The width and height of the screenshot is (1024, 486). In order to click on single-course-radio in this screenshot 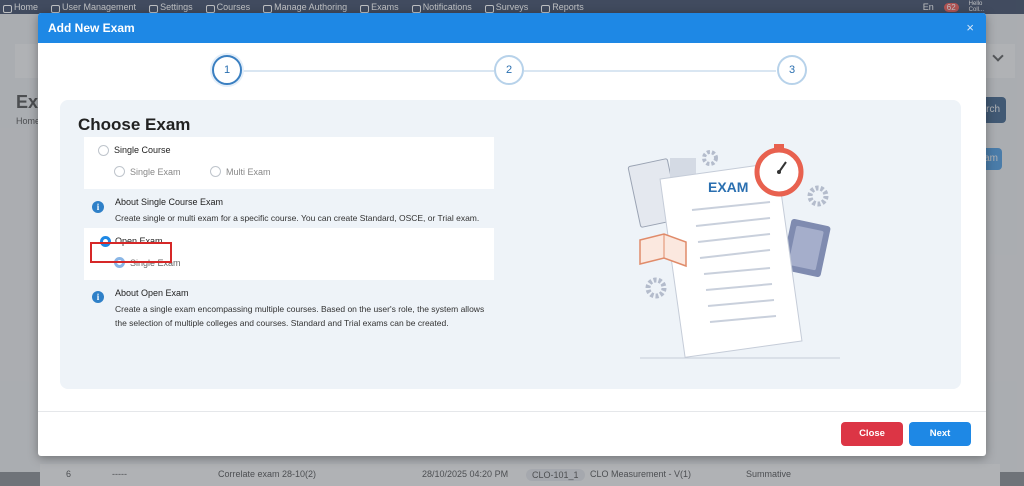, I will do `click(103, 150)`.